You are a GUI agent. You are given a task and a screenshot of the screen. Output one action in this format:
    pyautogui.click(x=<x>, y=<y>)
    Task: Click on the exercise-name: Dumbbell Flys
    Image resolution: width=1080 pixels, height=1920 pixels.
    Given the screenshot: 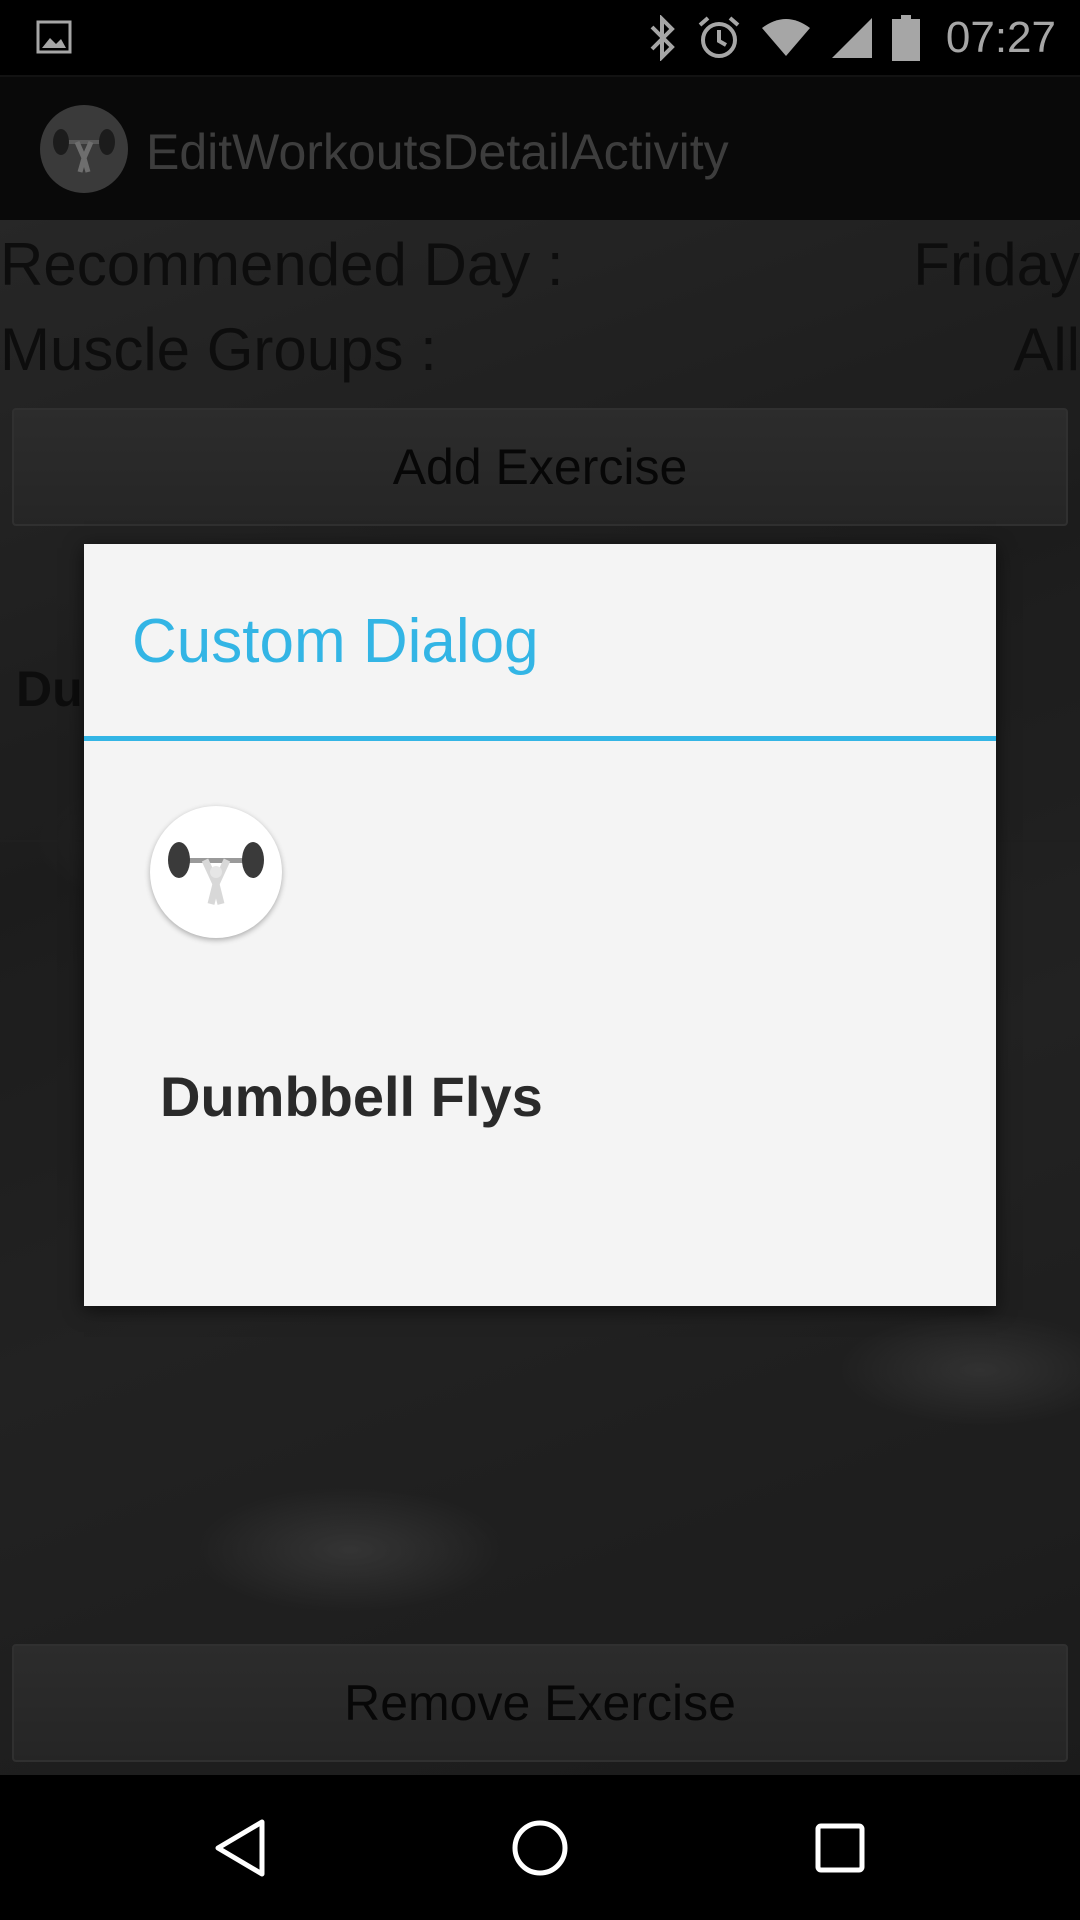 What is the action you would take?
    pyautogui.click(x=351, y=1096)
    